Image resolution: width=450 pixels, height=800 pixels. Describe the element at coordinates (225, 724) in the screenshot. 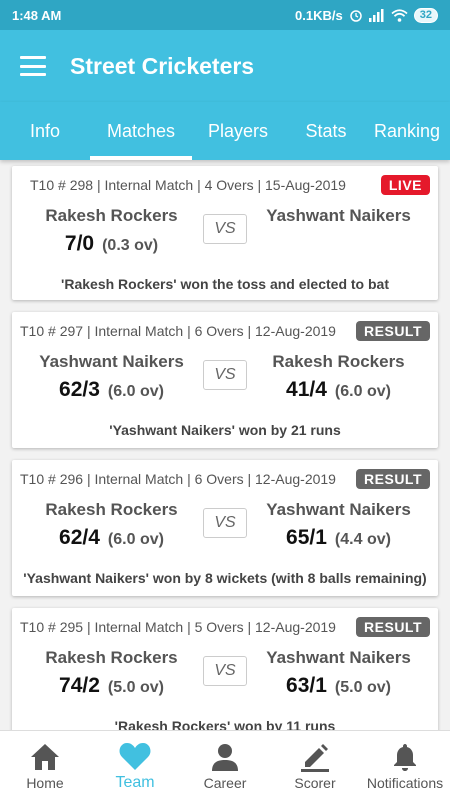

I see `match-summary: 'Rakesh Rockers' won by 11 runs` at that location.